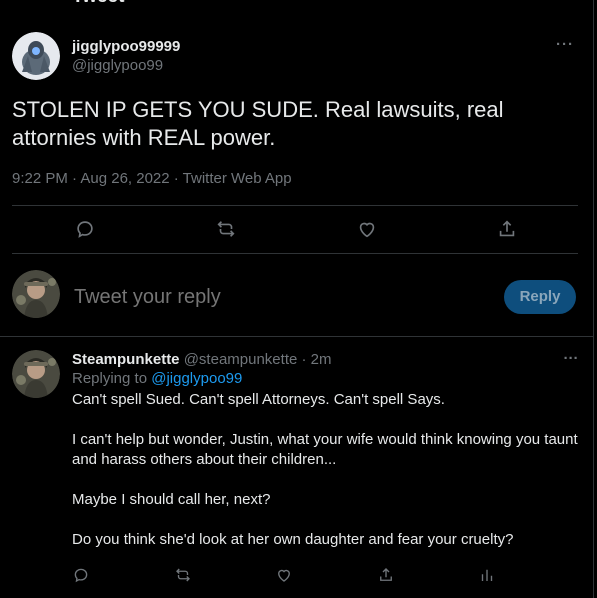 This screenshot has width=597, height=598. What do you see at coordinates (126, 46) in the screenshot?
I see `author-display-name: jigglypoo99999` at bounding box center [126, 46].